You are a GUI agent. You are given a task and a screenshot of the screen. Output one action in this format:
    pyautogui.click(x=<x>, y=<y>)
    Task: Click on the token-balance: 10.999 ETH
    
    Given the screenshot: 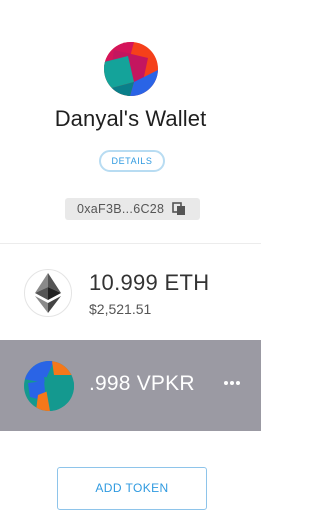 What is the action you would take?
    pyautogui.click(x=149, y=282)
    